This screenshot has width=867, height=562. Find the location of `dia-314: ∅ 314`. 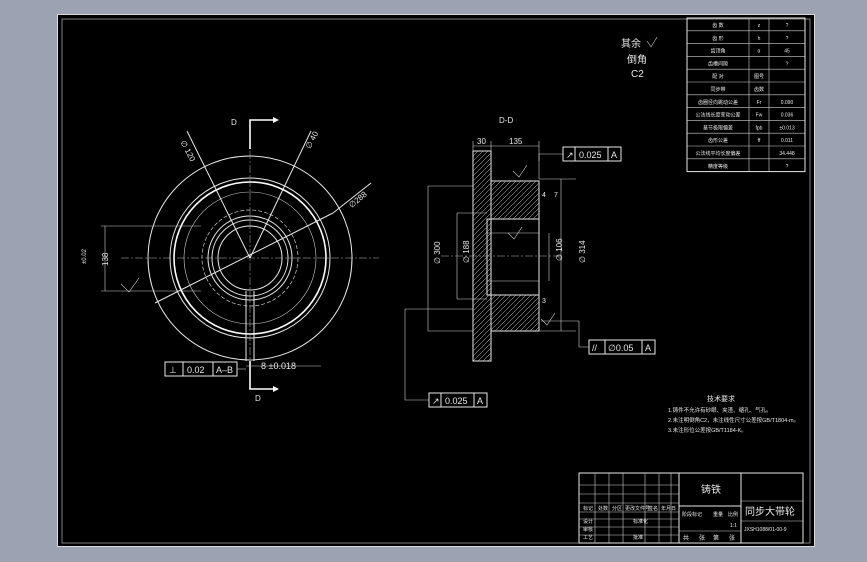

dia-314: ∅ 314 is located at coordinates (582, 251).